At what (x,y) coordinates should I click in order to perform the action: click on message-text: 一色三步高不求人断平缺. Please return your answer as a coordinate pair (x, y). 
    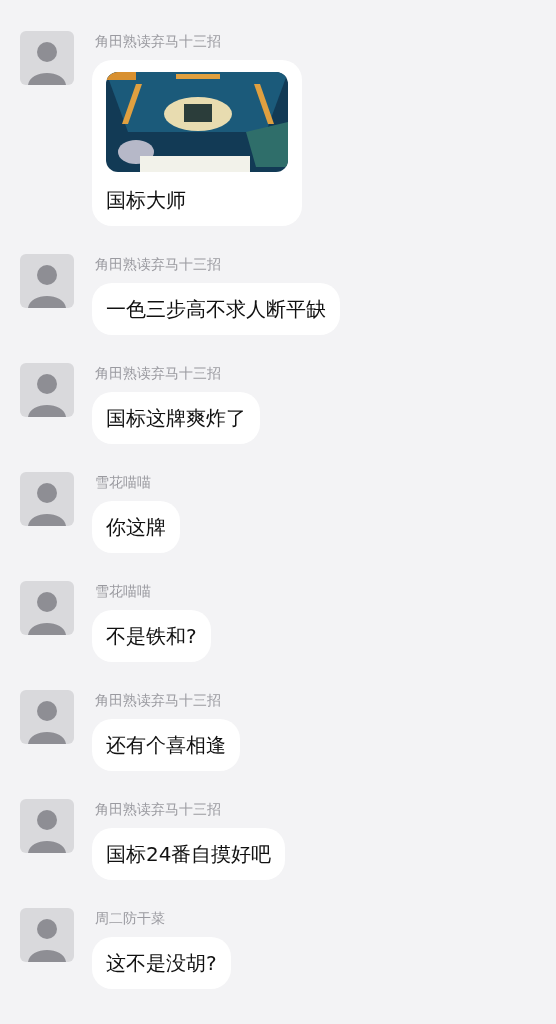
    Looking at the image, I should click on (216, 309).